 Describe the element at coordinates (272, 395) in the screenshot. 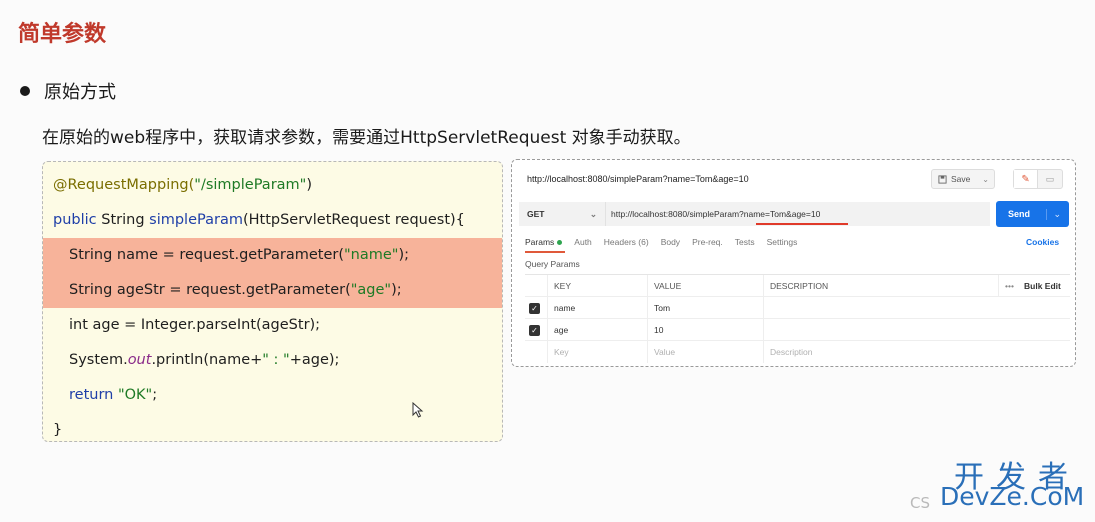

I see `code-line-7: return "OK";` at that location.